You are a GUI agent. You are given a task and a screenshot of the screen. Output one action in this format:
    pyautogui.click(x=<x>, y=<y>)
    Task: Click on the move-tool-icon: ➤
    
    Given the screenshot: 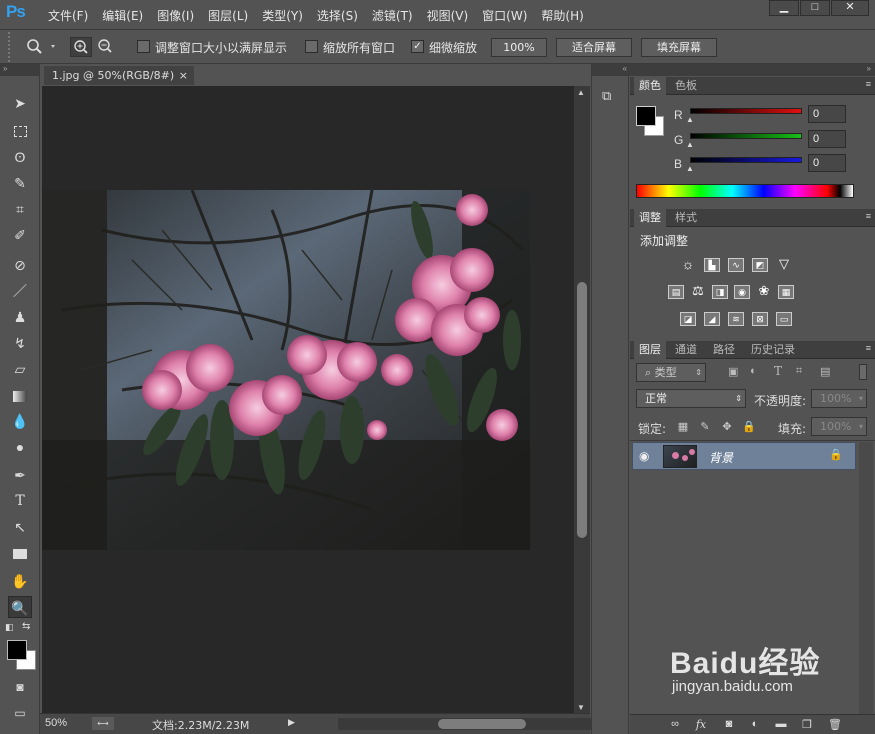 What is the action you would take?
    pyautogui.click(x=20, y=103)
    